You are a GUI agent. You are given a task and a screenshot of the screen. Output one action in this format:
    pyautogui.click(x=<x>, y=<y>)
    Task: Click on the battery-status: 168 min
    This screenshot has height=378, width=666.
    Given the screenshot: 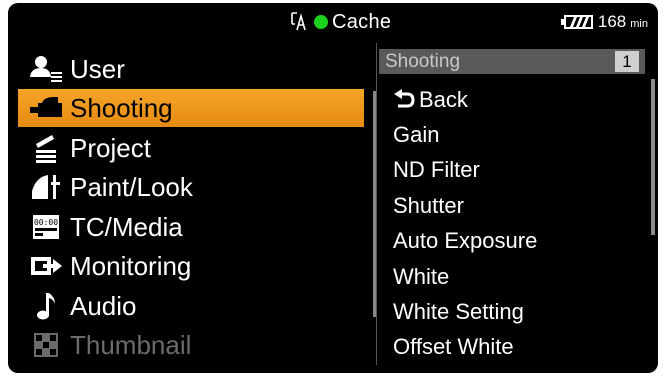 What is the action you would take?
    pyautogui.click(x=604, y=22)
    